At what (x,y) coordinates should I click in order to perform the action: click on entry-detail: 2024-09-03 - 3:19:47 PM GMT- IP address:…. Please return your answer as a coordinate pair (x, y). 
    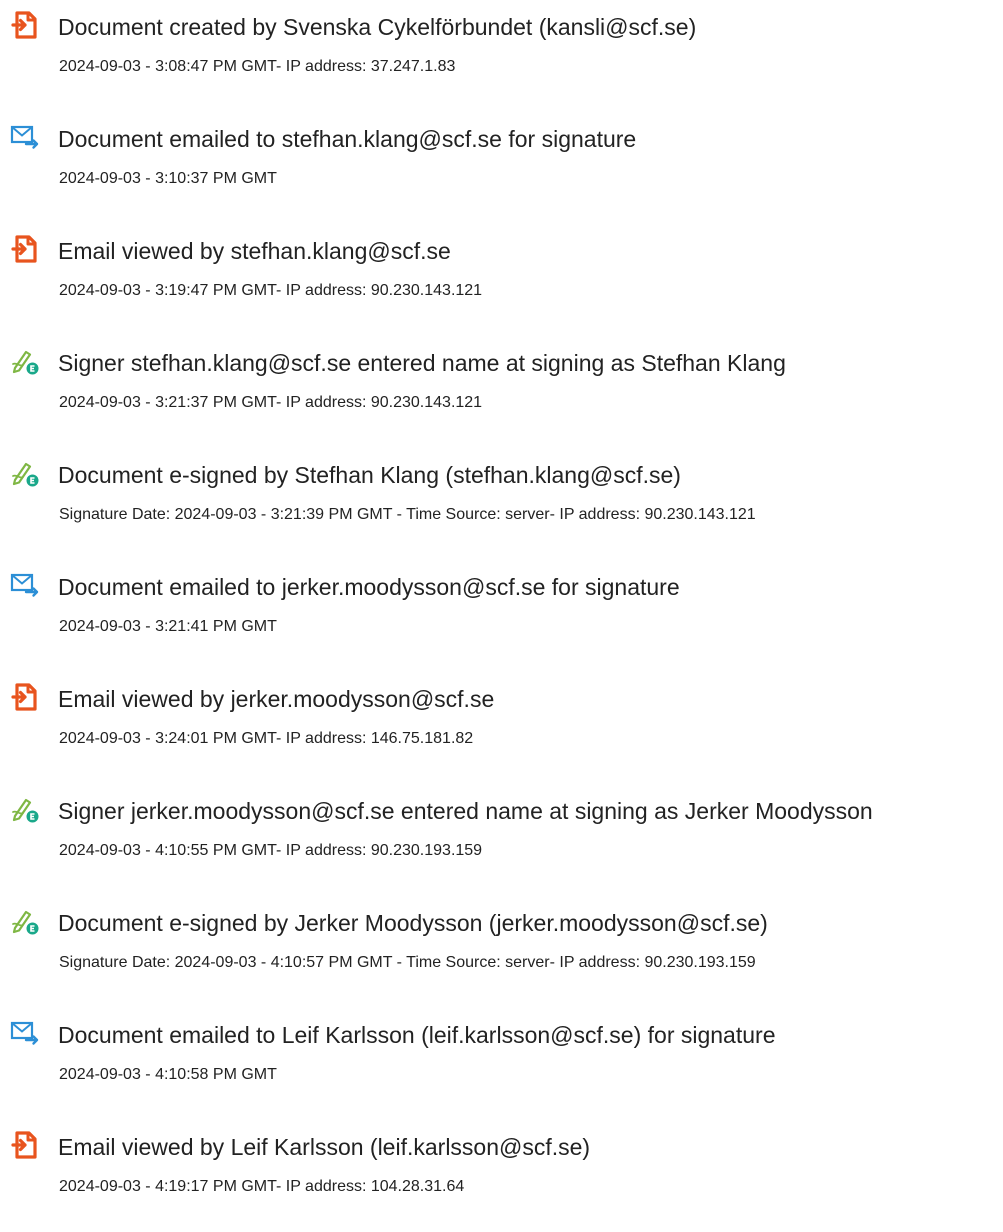
    Looking at the image, I should click on (271, 290).